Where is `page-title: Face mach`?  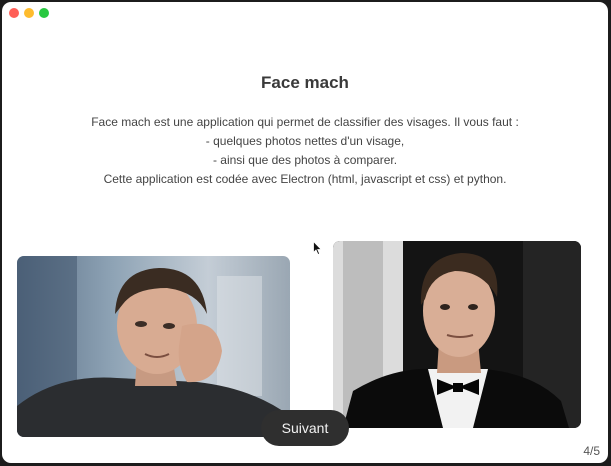 page-title: Face mach is located at coordinates (305, 82).